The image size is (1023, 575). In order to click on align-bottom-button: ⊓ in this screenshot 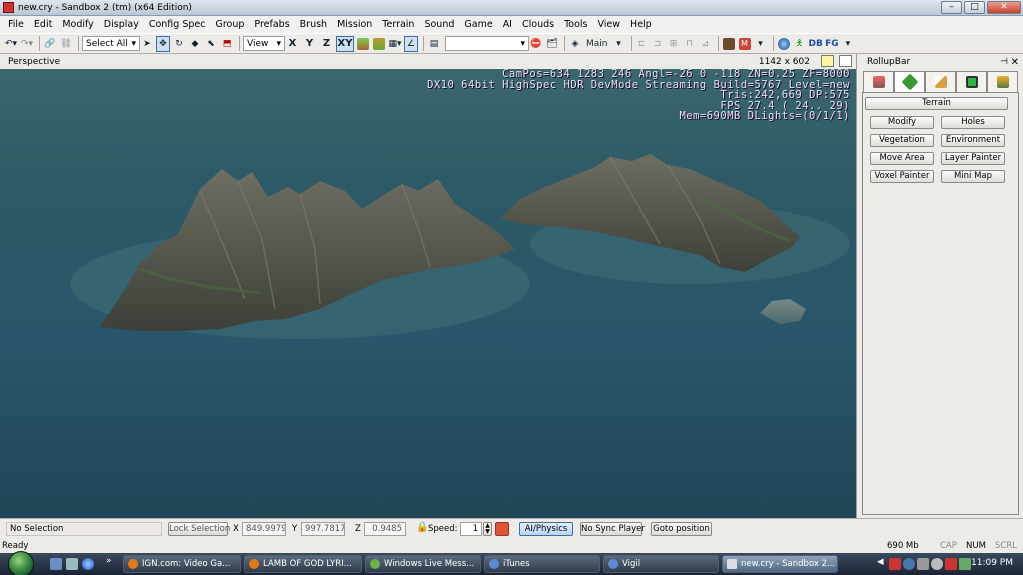, I will do `click(690, 44)`.